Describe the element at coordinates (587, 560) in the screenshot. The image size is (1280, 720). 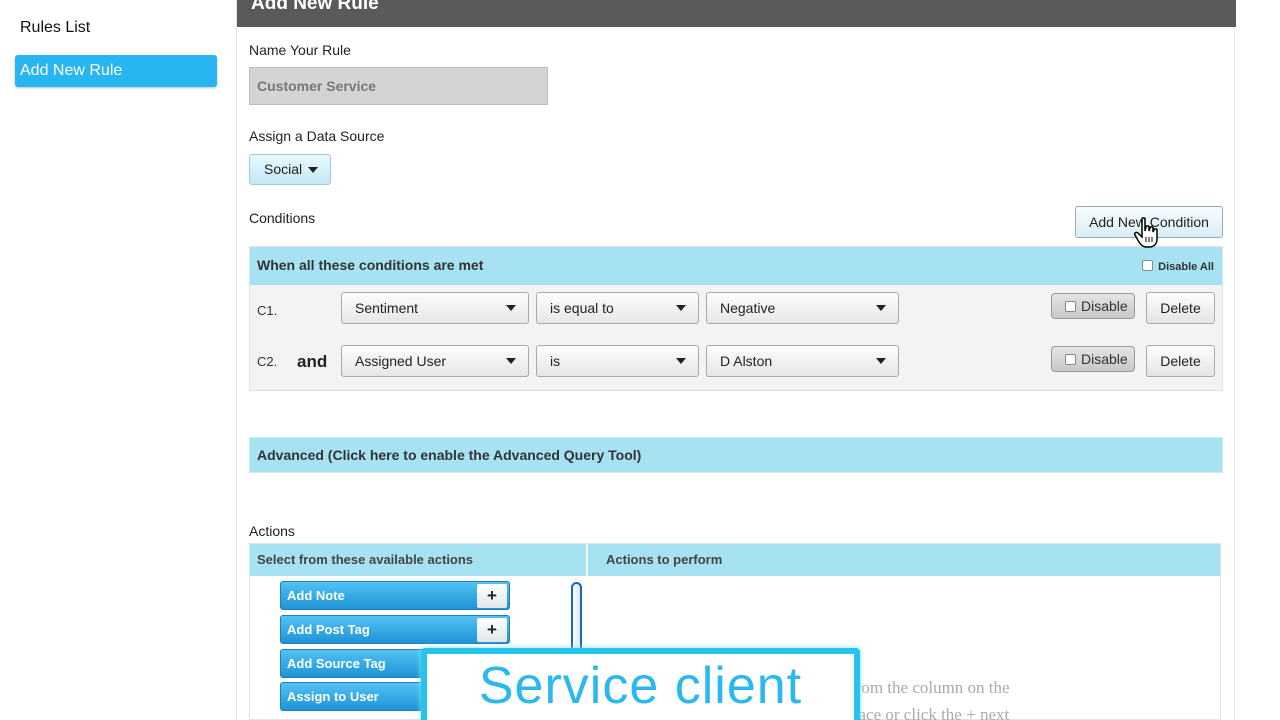
I see `column-divider` at that location.